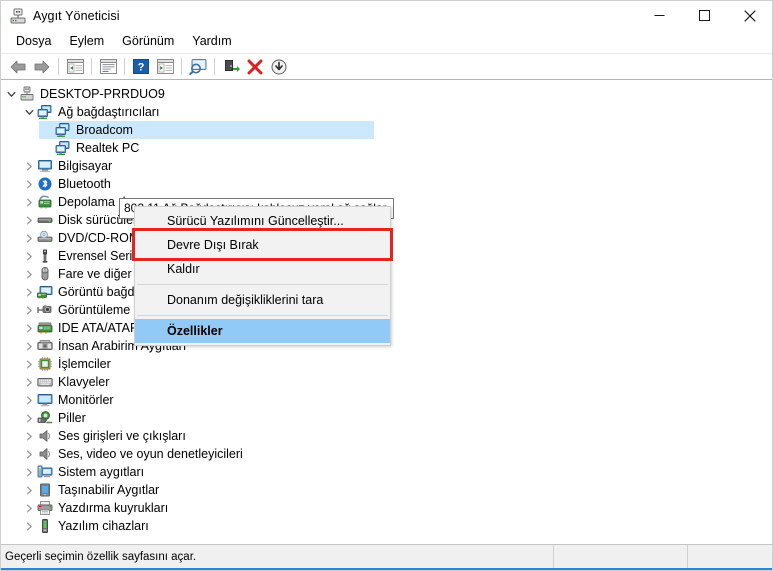 Image resolution: width=773 pixels, height=571 pixels. Describe the element at coordinates (45, 202) in the screenshot. I see `storage-controller-icon` at that location.